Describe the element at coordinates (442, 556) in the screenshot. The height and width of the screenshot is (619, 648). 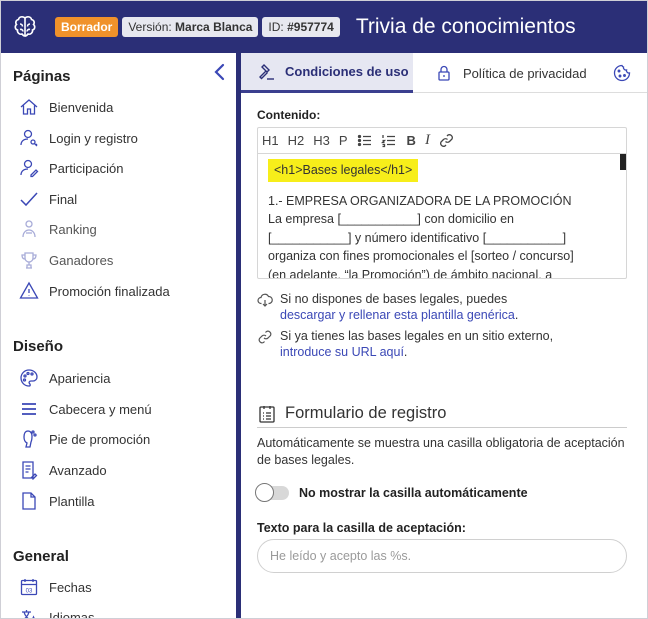
I see `acceptance-text-input` at that location.